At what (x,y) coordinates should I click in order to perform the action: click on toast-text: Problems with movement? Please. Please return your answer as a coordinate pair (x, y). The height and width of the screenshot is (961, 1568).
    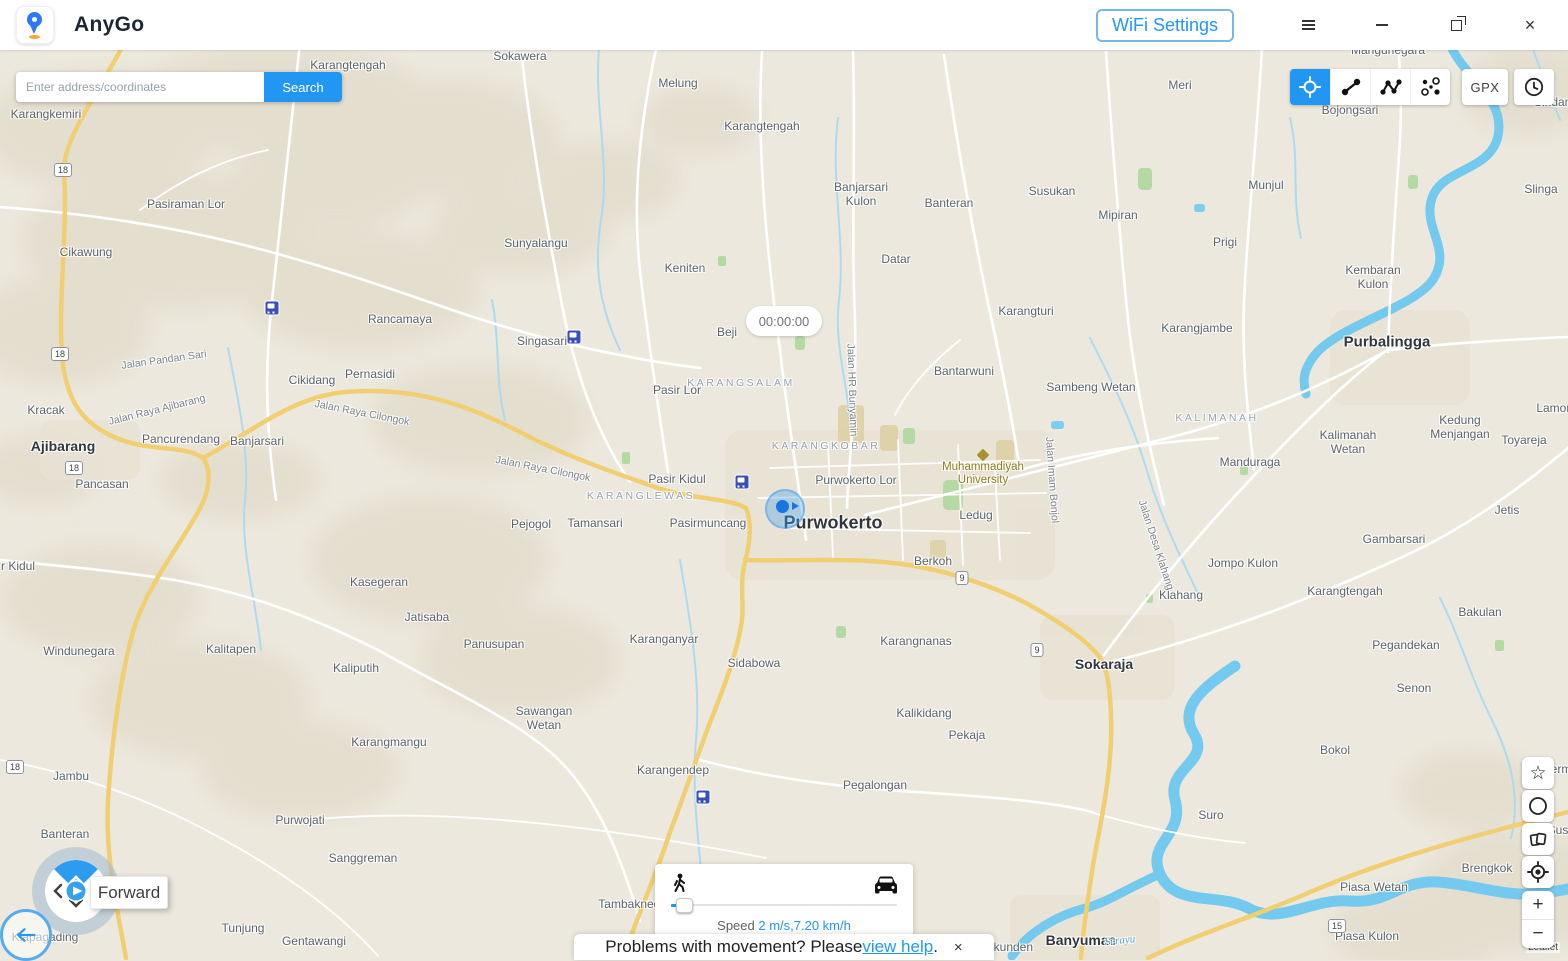
    Looking at the image, I should click on (734, 946).